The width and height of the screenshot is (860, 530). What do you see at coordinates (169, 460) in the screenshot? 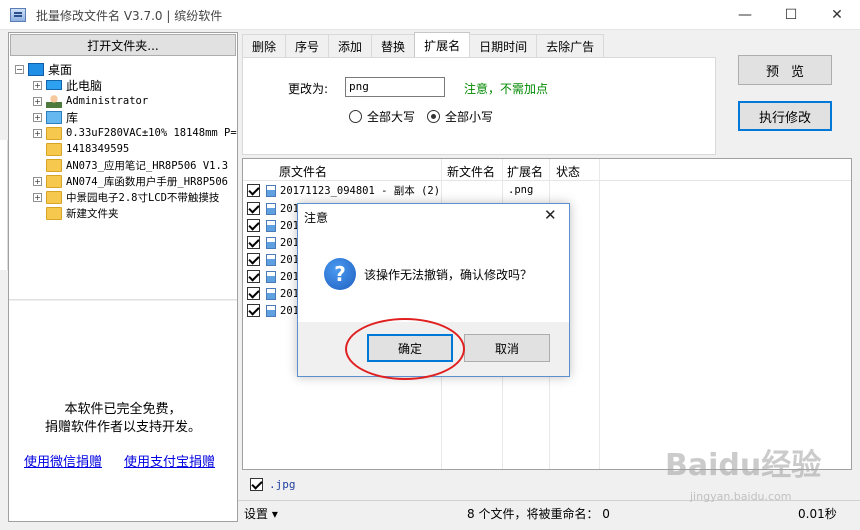
I see `donate-alipay-link: 使用支付宝捐赠` at bounding box center [169, 460].